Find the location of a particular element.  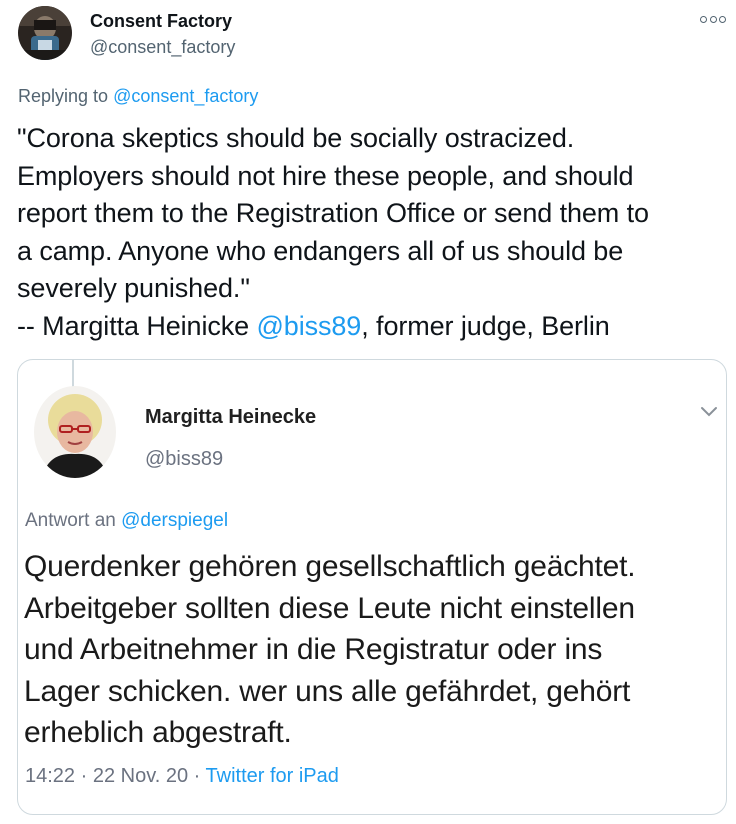

chevron-down-icon is located at coordinates (709, 412).